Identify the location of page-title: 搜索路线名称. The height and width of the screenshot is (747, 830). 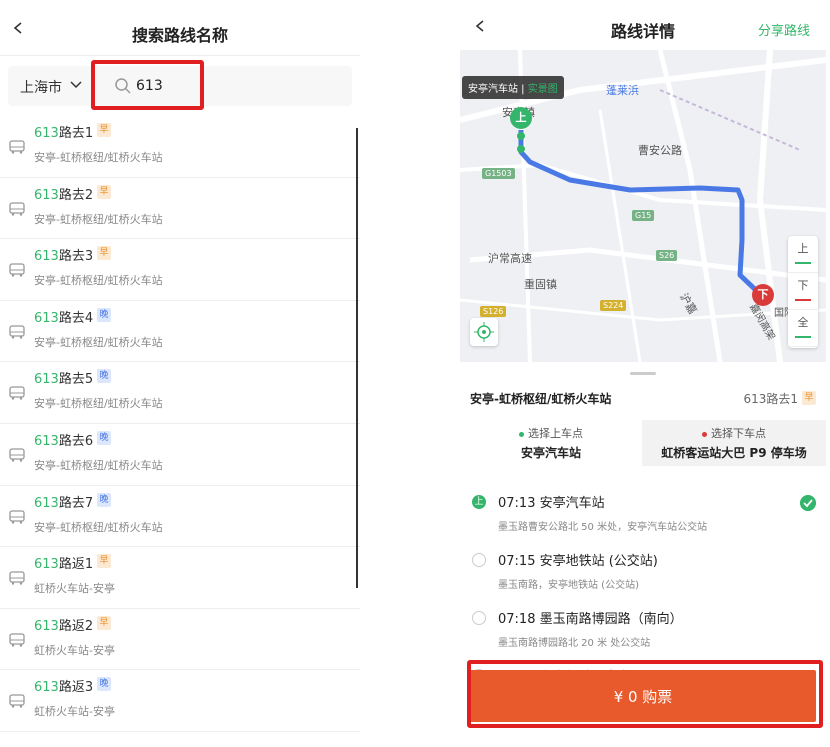
(179, 35).